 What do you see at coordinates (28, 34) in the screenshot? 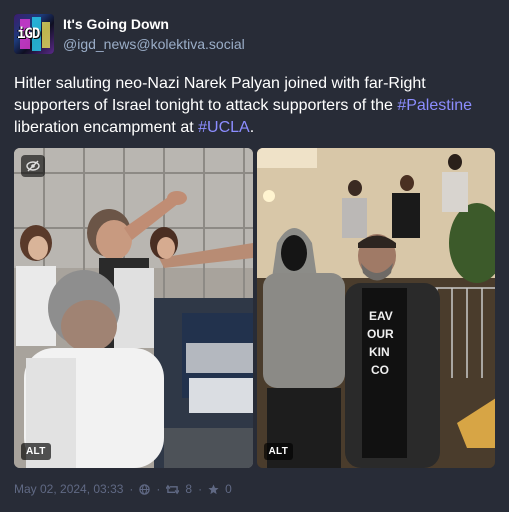
I see `avatar-logo-text: iGD` at bounding box center [28, 34].